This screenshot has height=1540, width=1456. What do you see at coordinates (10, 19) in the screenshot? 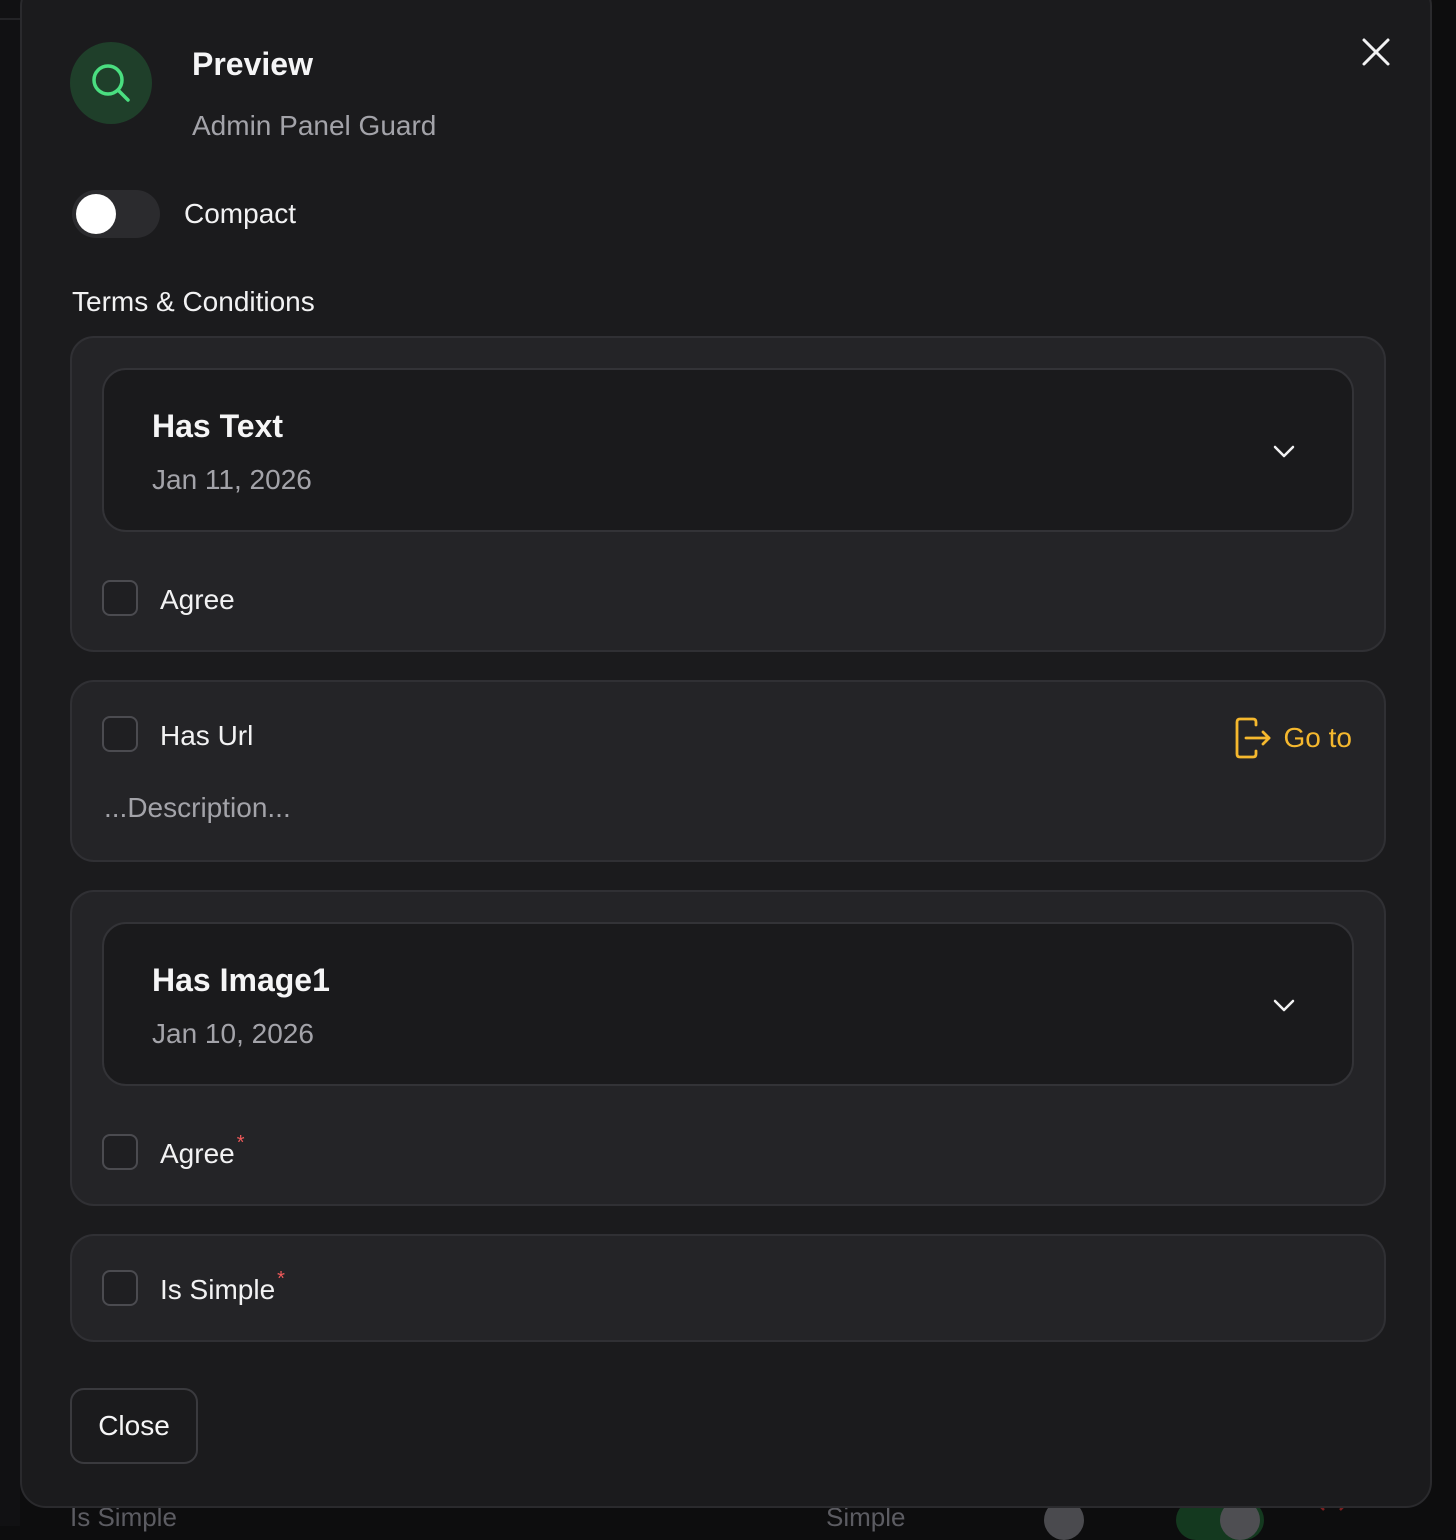
I see `background-divider` at bounding box center [10, 19].